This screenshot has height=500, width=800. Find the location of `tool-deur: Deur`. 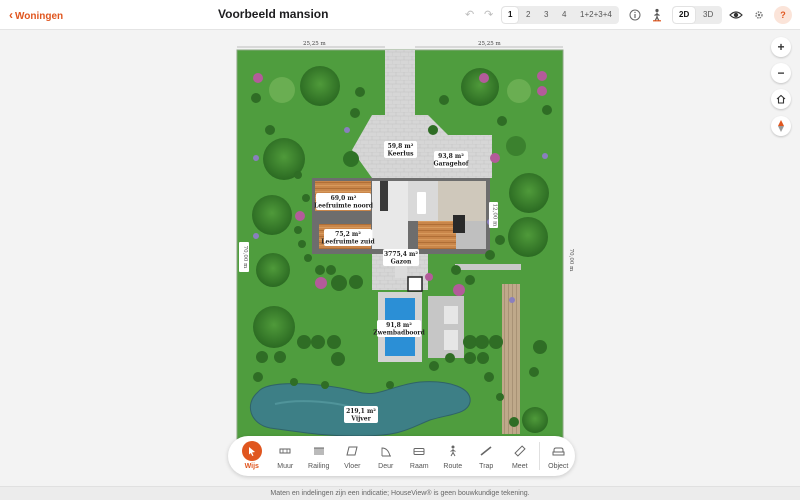

tool-deur: Deur is located at coordinates (386, 456).